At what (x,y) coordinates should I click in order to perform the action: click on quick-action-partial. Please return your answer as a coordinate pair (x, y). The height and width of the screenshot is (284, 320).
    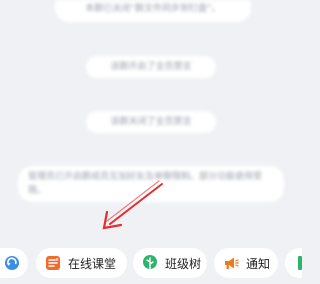
    Looking at the image, I should click on (14, 263).